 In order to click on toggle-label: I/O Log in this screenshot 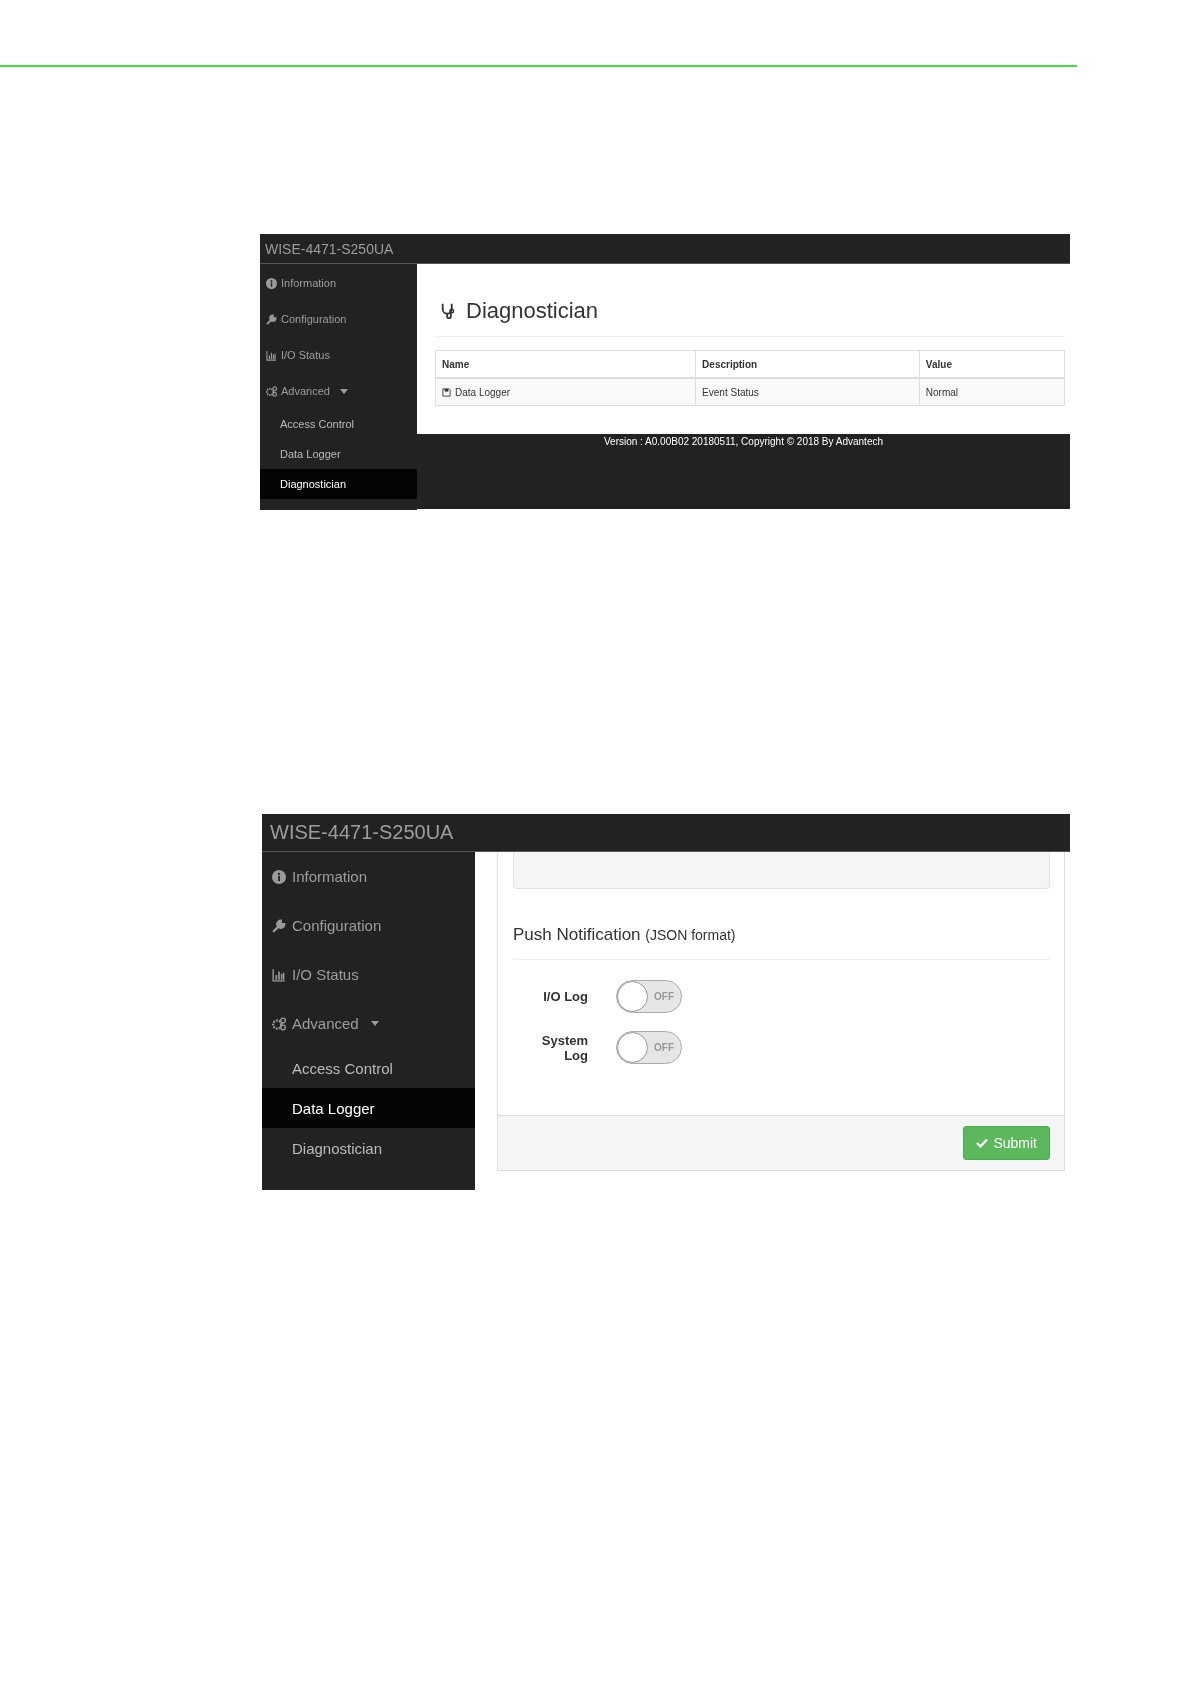, I will do `click(565, 996)`.